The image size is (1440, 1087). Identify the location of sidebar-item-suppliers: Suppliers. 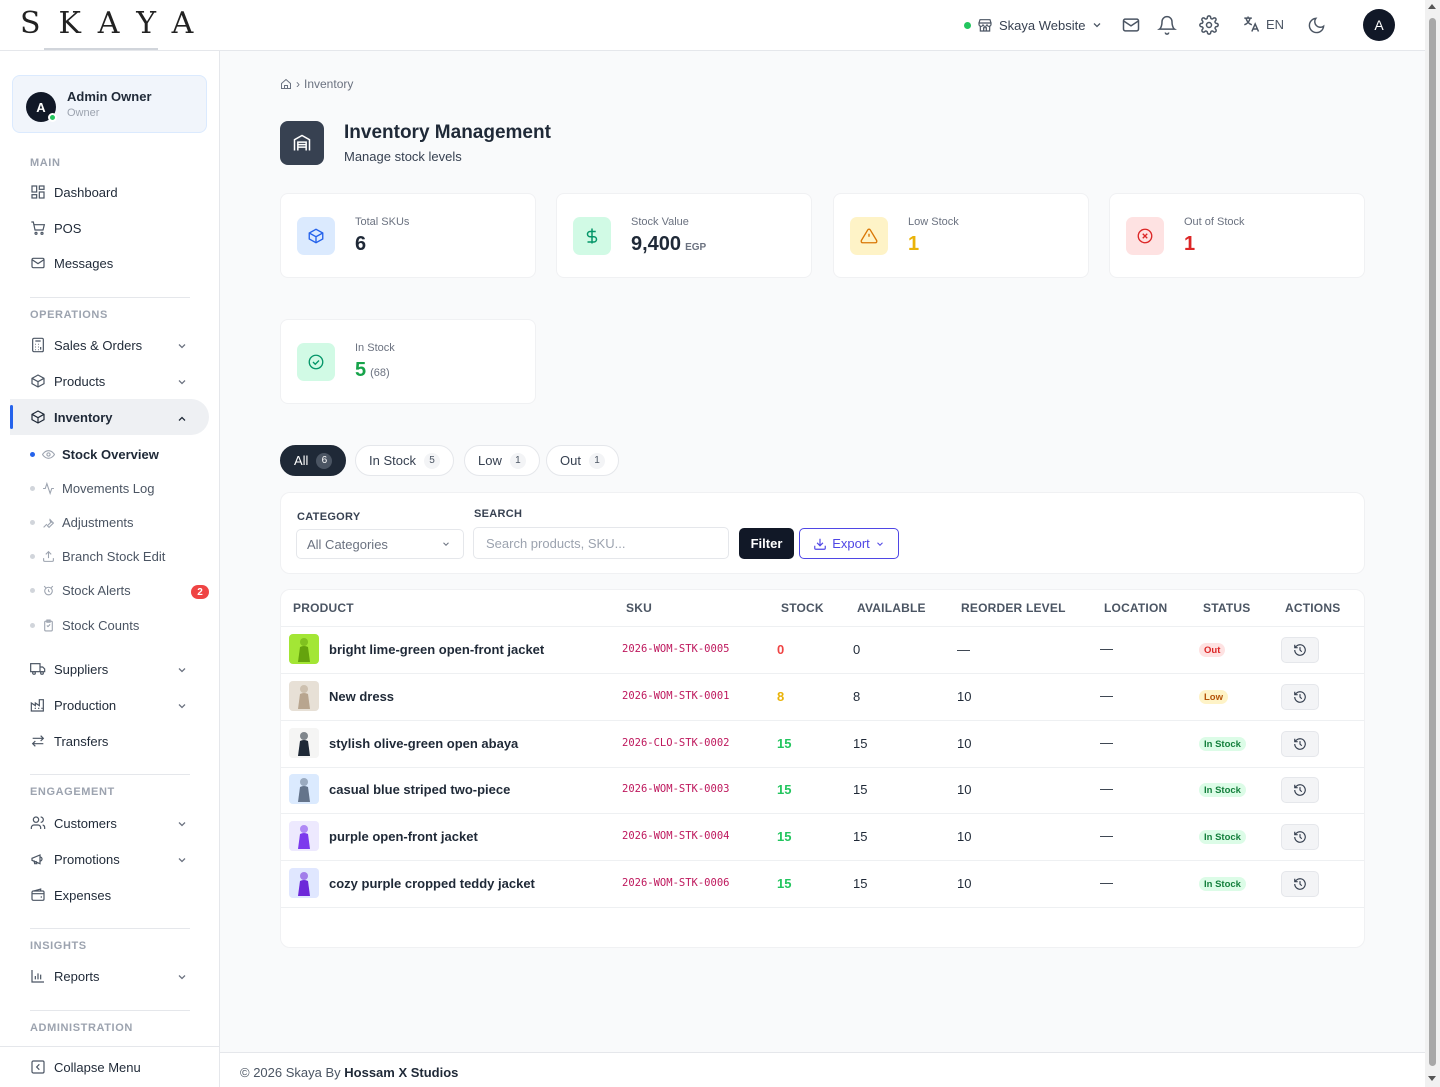
(69, 669).